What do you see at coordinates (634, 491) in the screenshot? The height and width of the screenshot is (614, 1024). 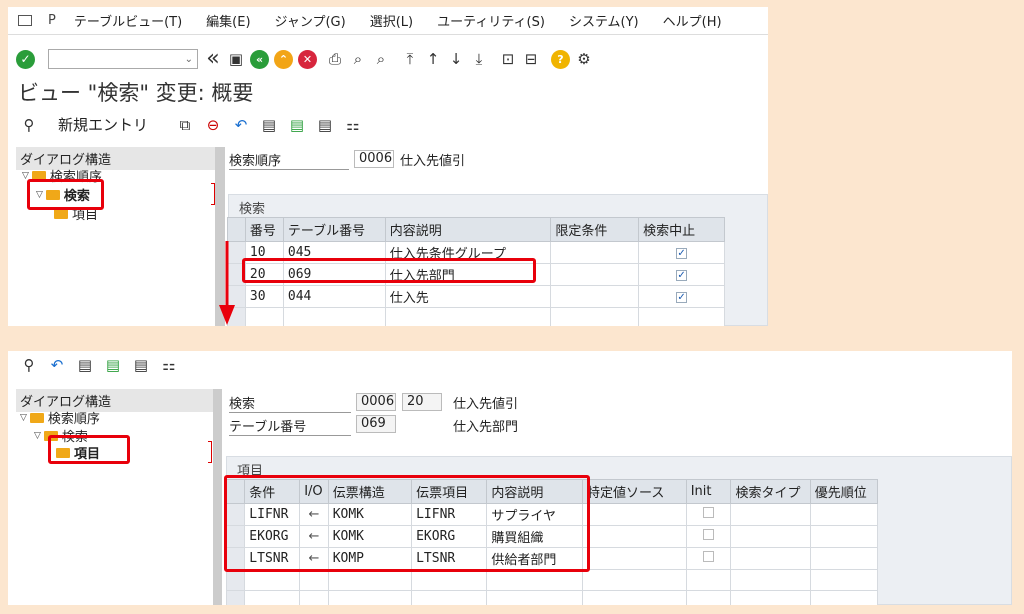 I see `col-source: 特定値ソース` at bounding box center [634, 491].